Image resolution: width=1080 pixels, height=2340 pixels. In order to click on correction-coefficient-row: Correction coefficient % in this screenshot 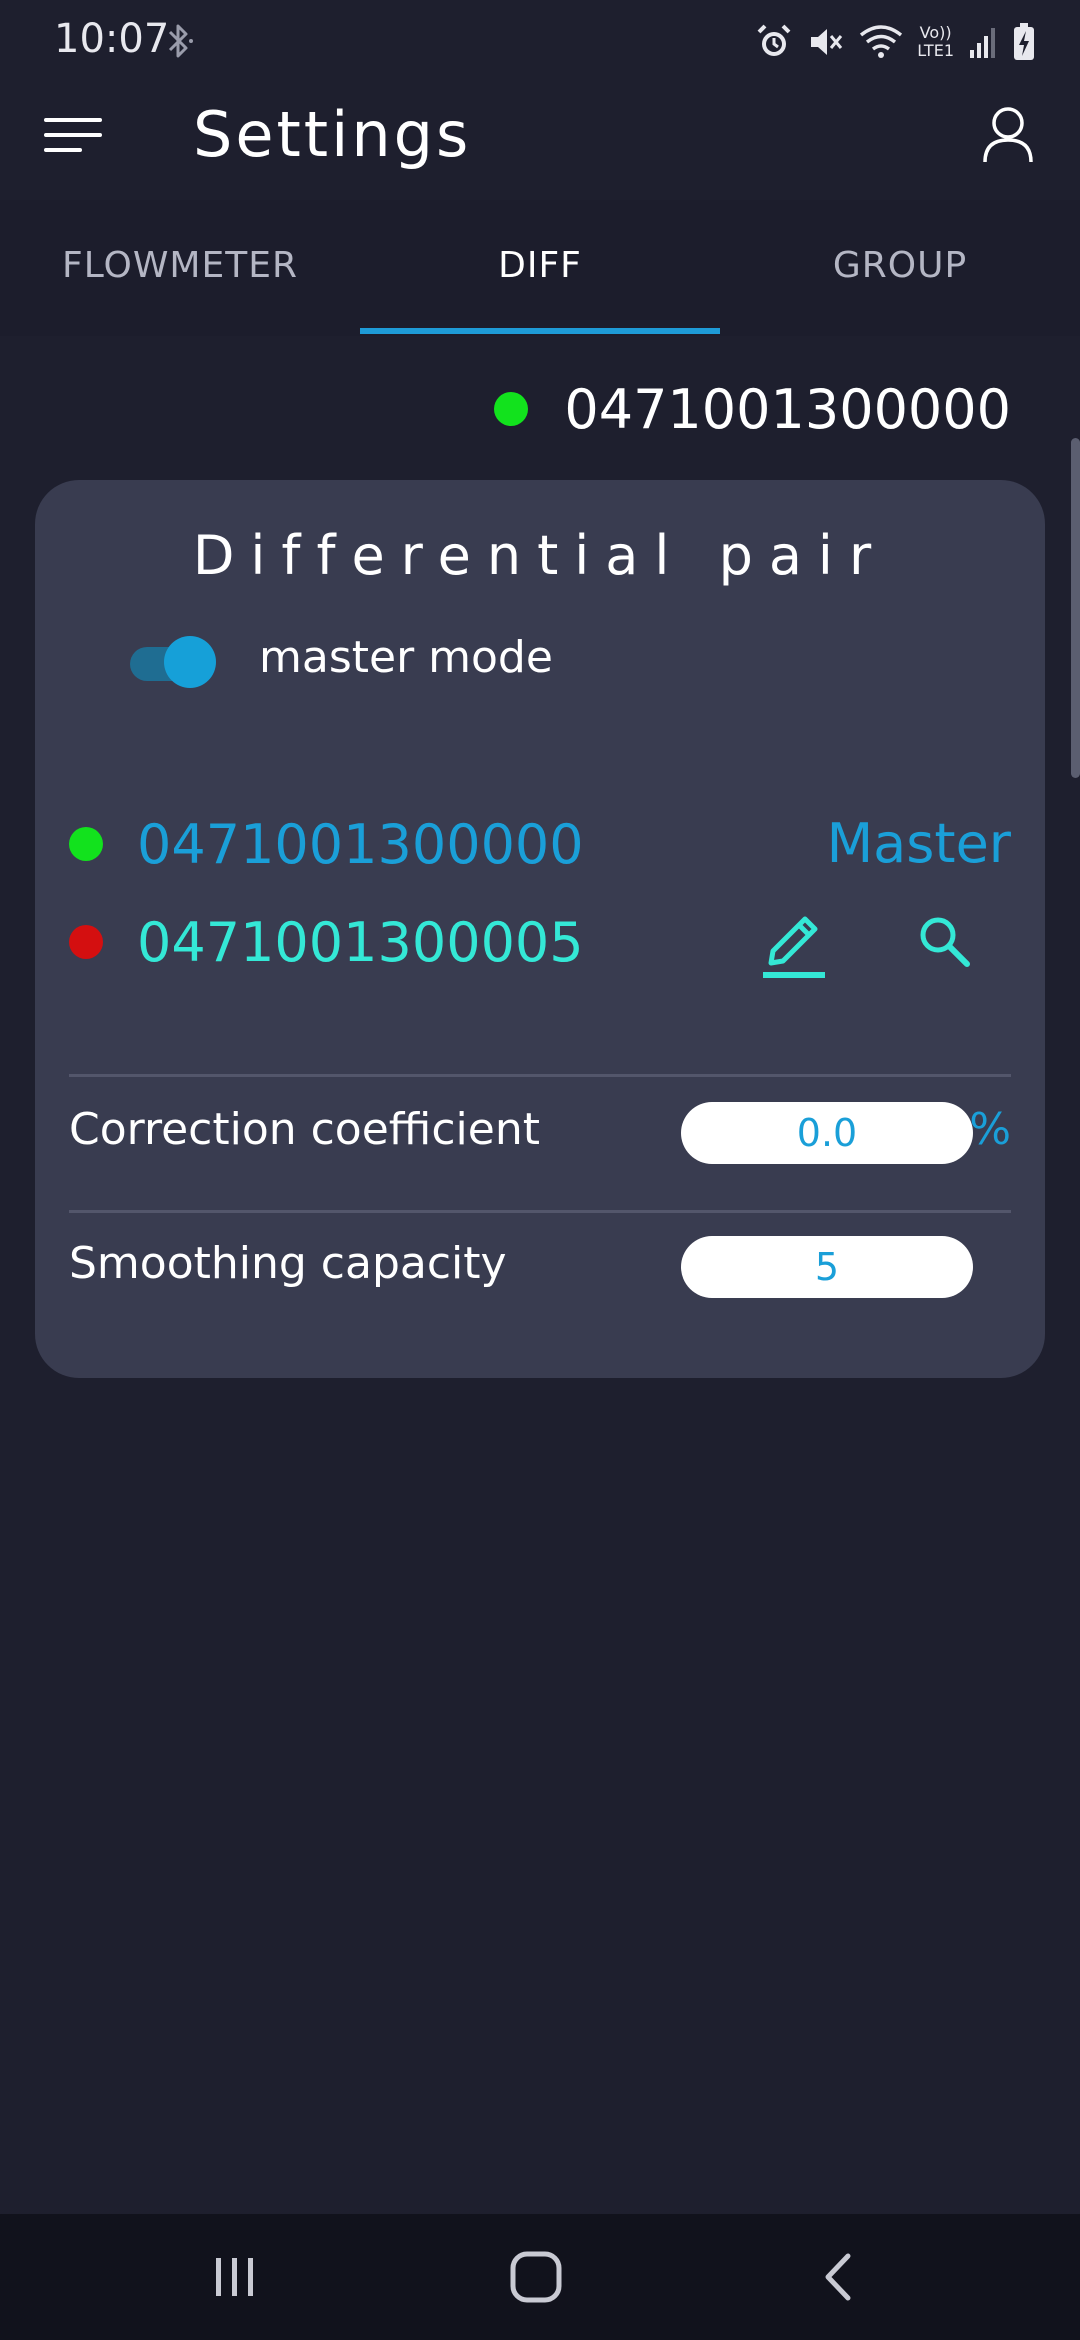, I will do `click(540, 1130)`.